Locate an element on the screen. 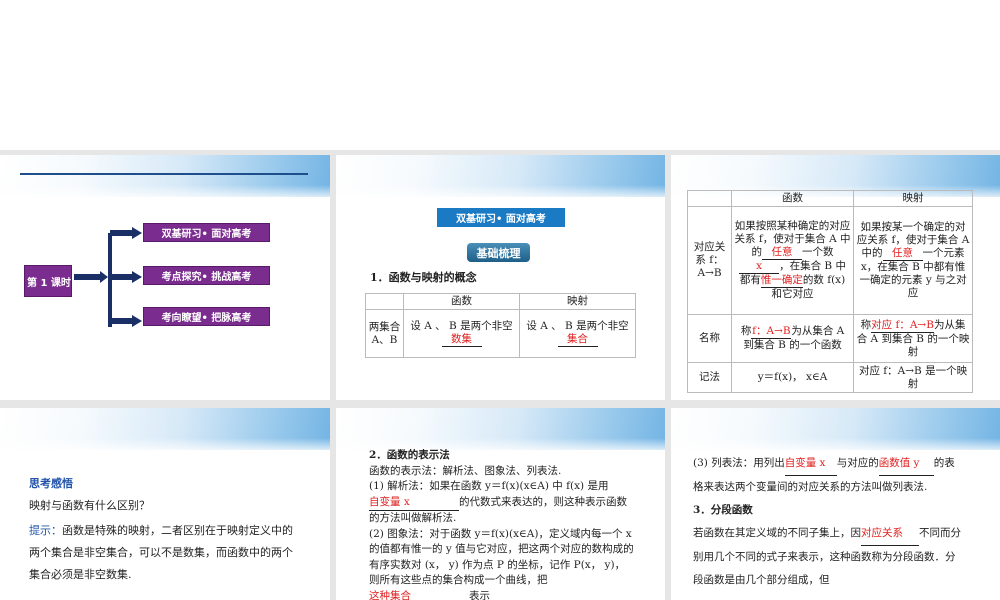 The width and height of the screenshot is (1000, 600). answer: 对应 f：A→B is located at coordinates (902, 325).